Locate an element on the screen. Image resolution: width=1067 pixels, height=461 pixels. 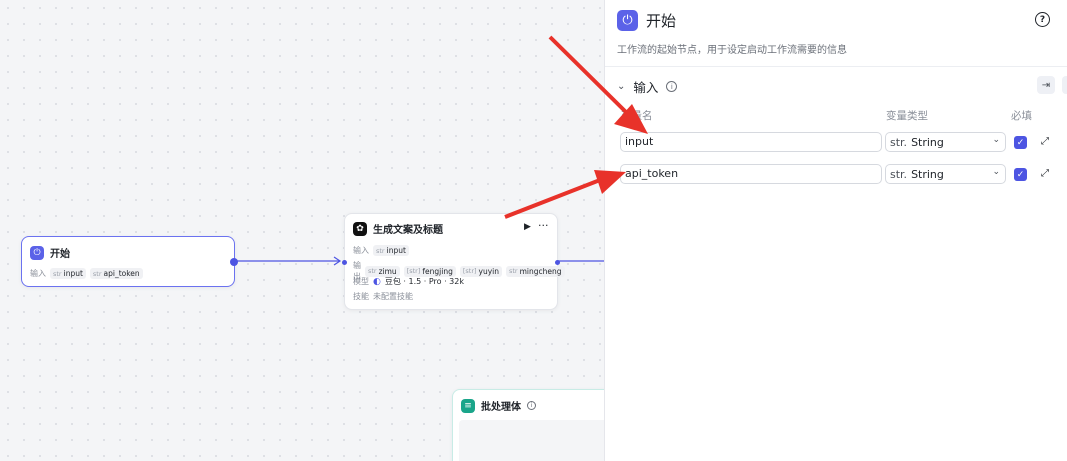
batch-node: ≡ 批处理体 i is located at coordinates (528, 425).